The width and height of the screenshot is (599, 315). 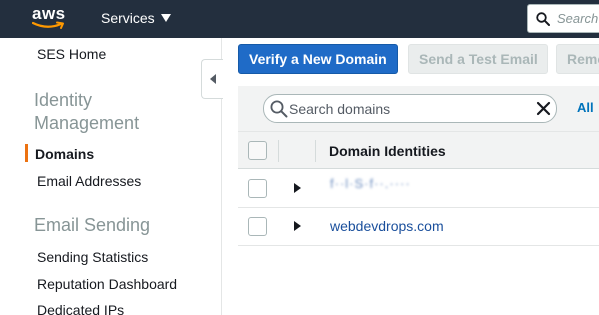 I want to click on search-domains-input, so click(x=409, y=109).